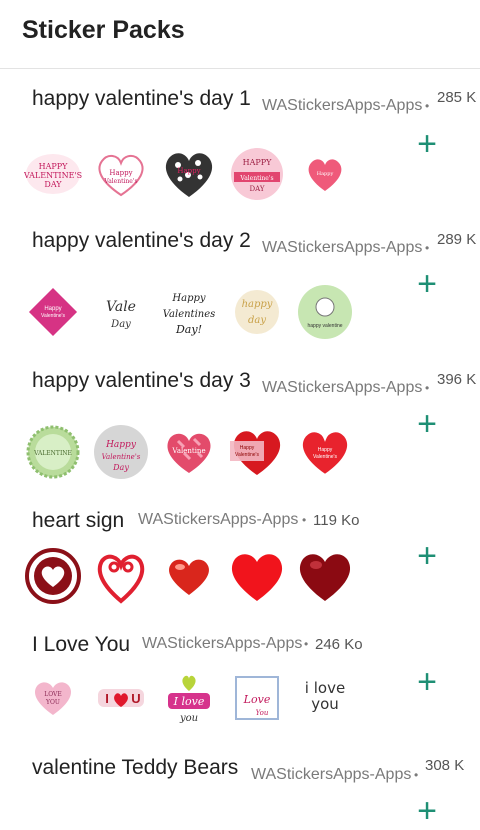  Describe the element at coordinates (81, 644) in the screenshot. I see `pack-name: I Love You` at that location.